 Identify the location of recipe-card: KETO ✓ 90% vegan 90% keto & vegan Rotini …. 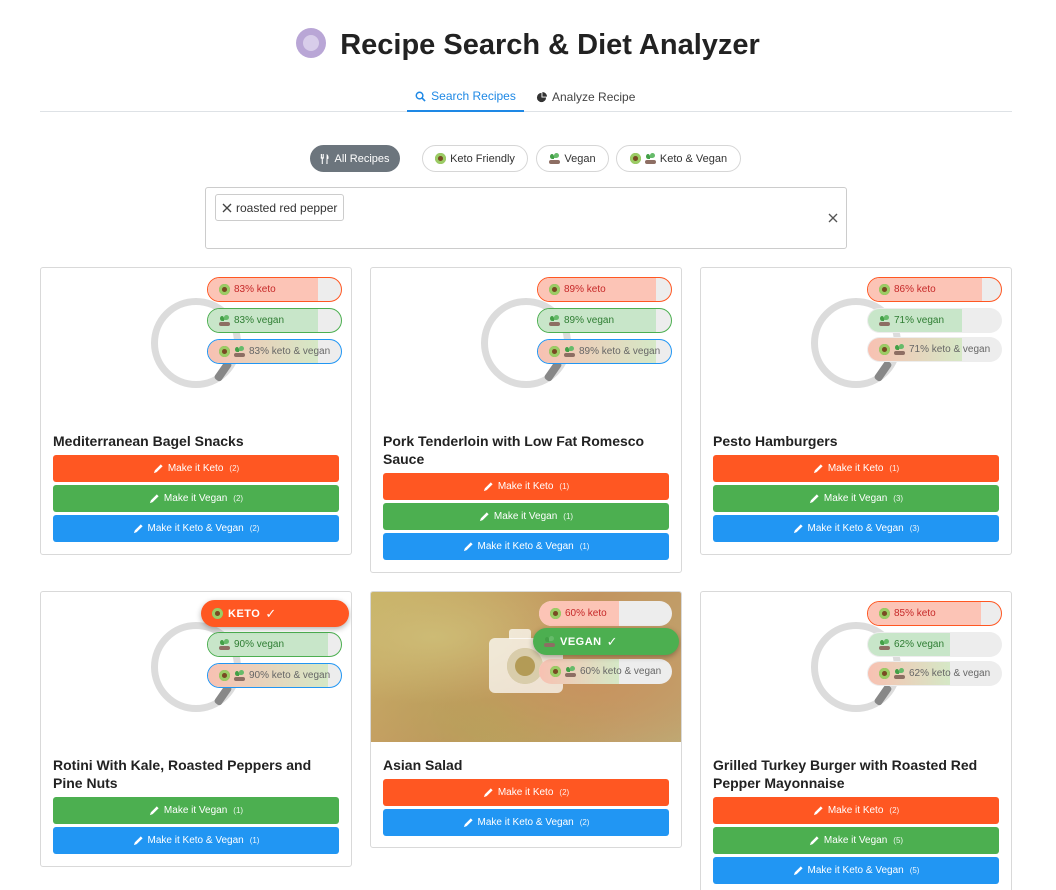
(196, 729).